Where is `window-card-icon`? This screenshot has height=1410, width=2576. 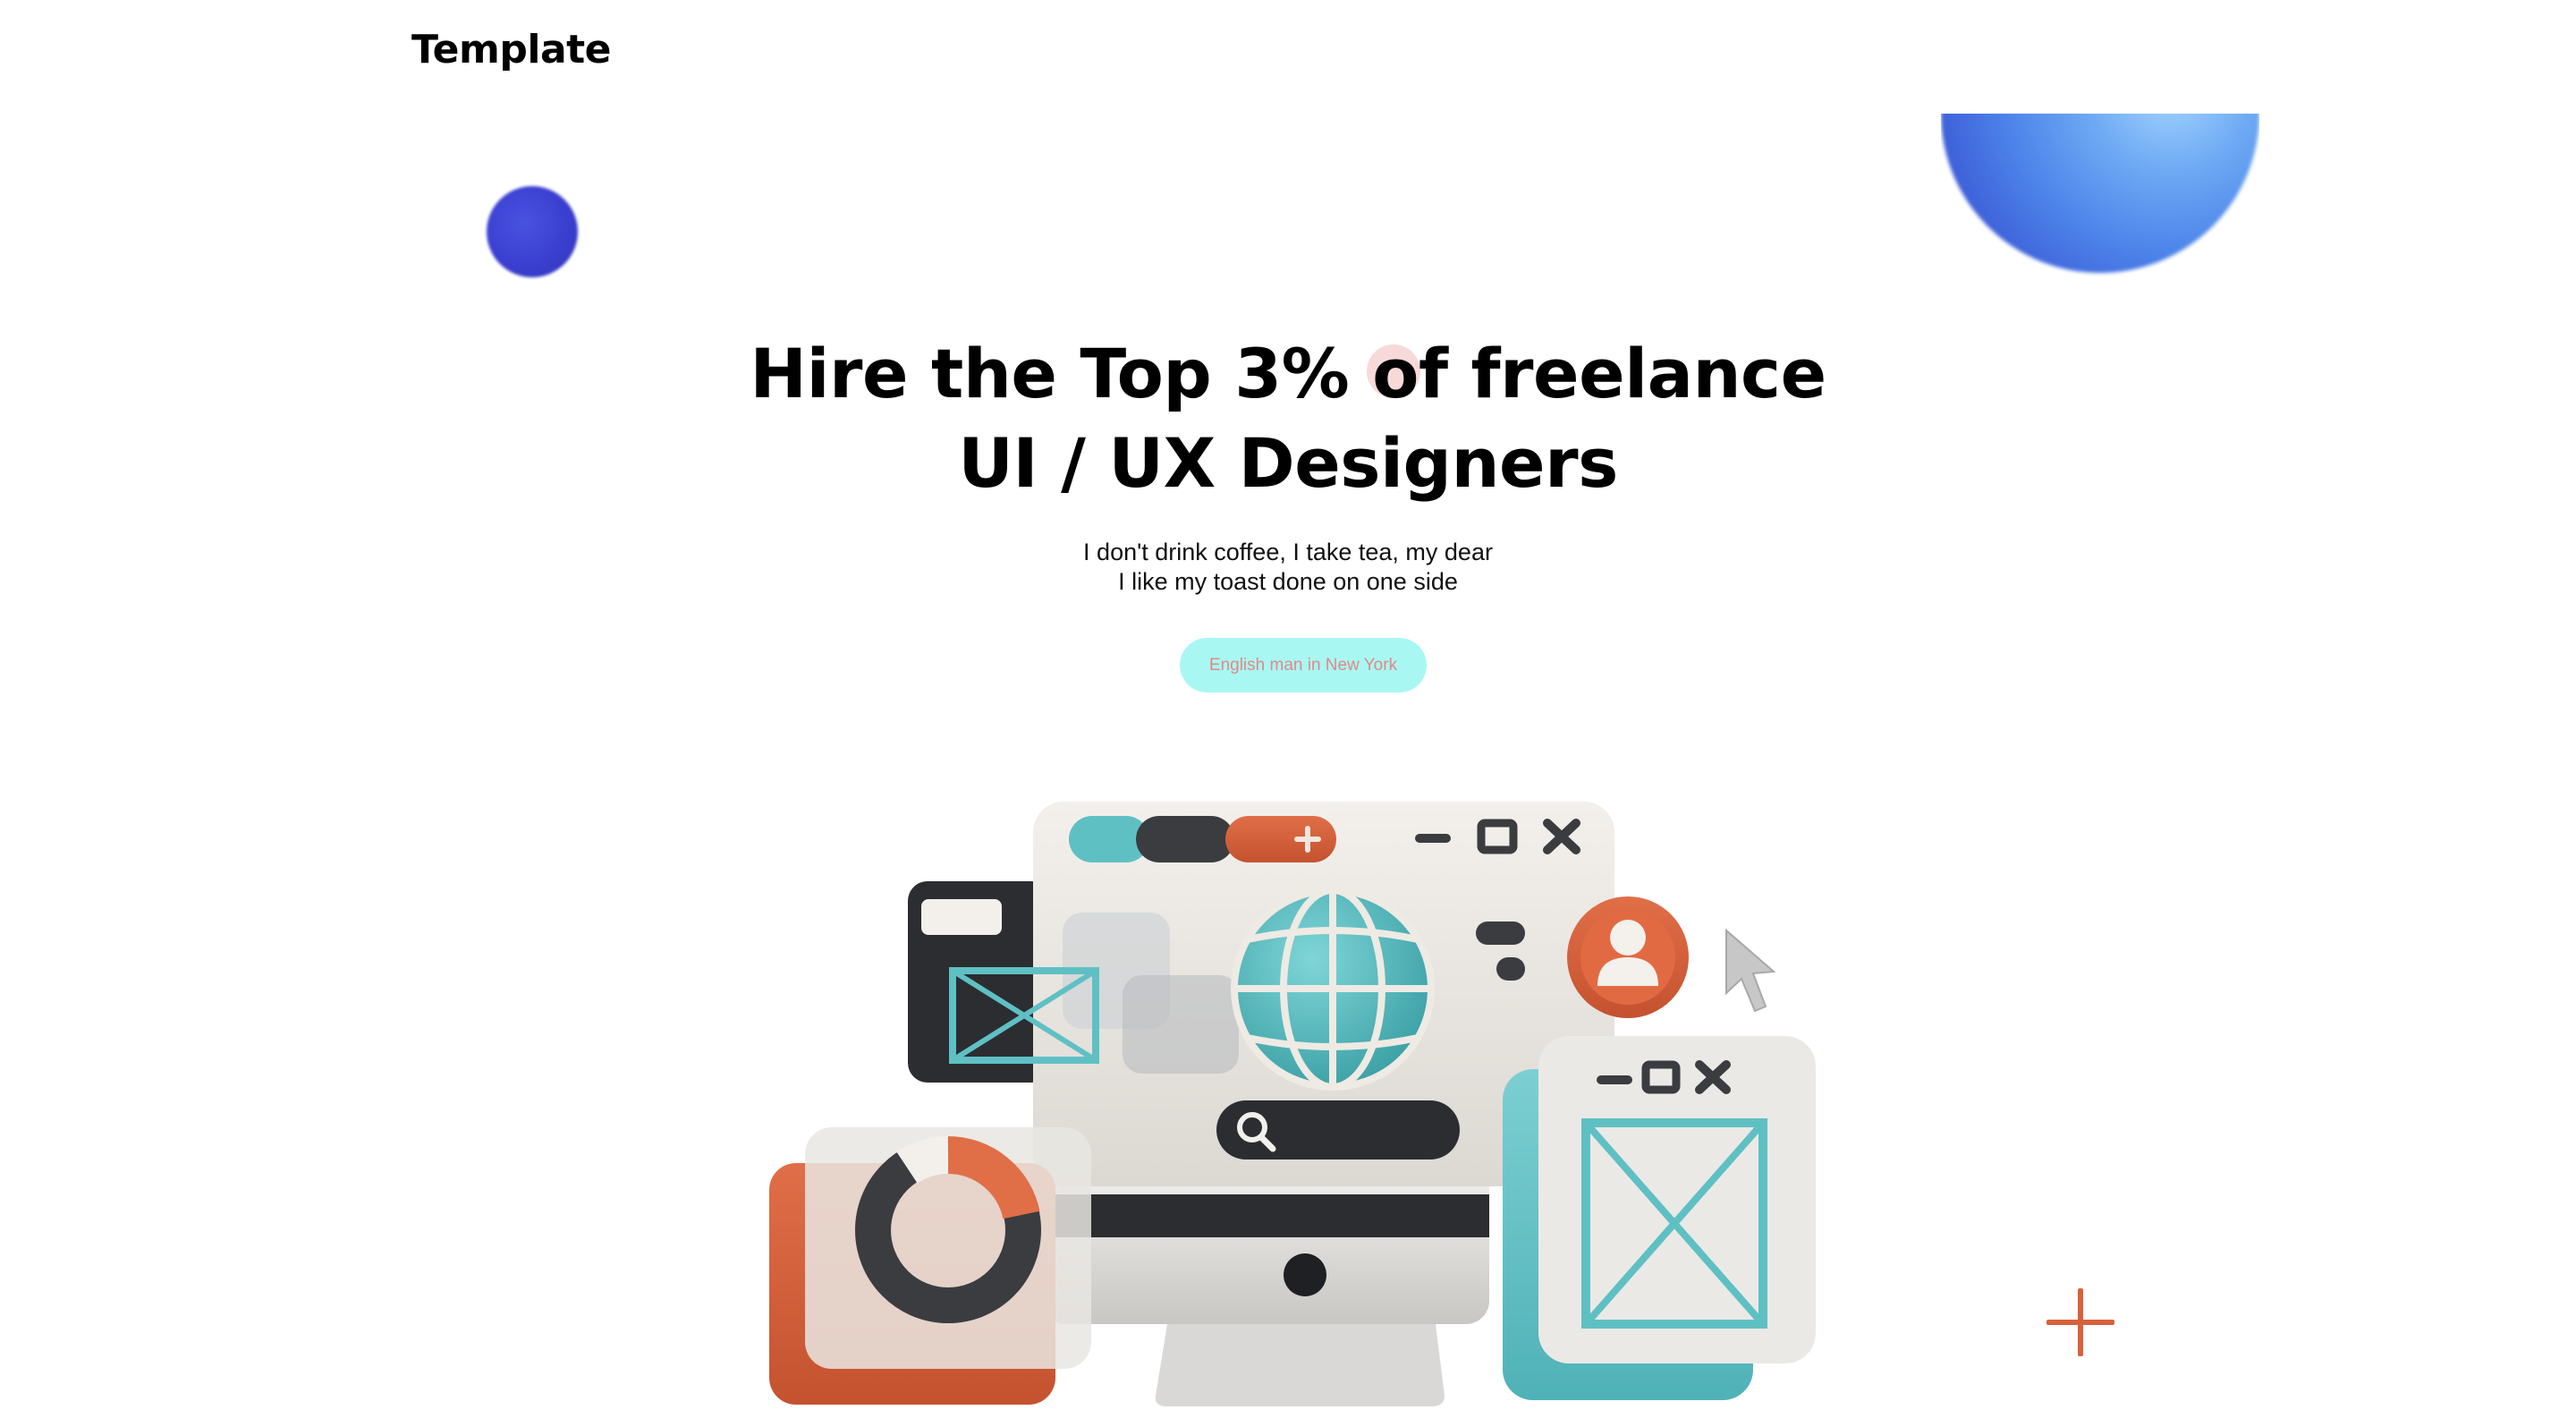
window-card-icon is located at coordinates (1659, 1218).